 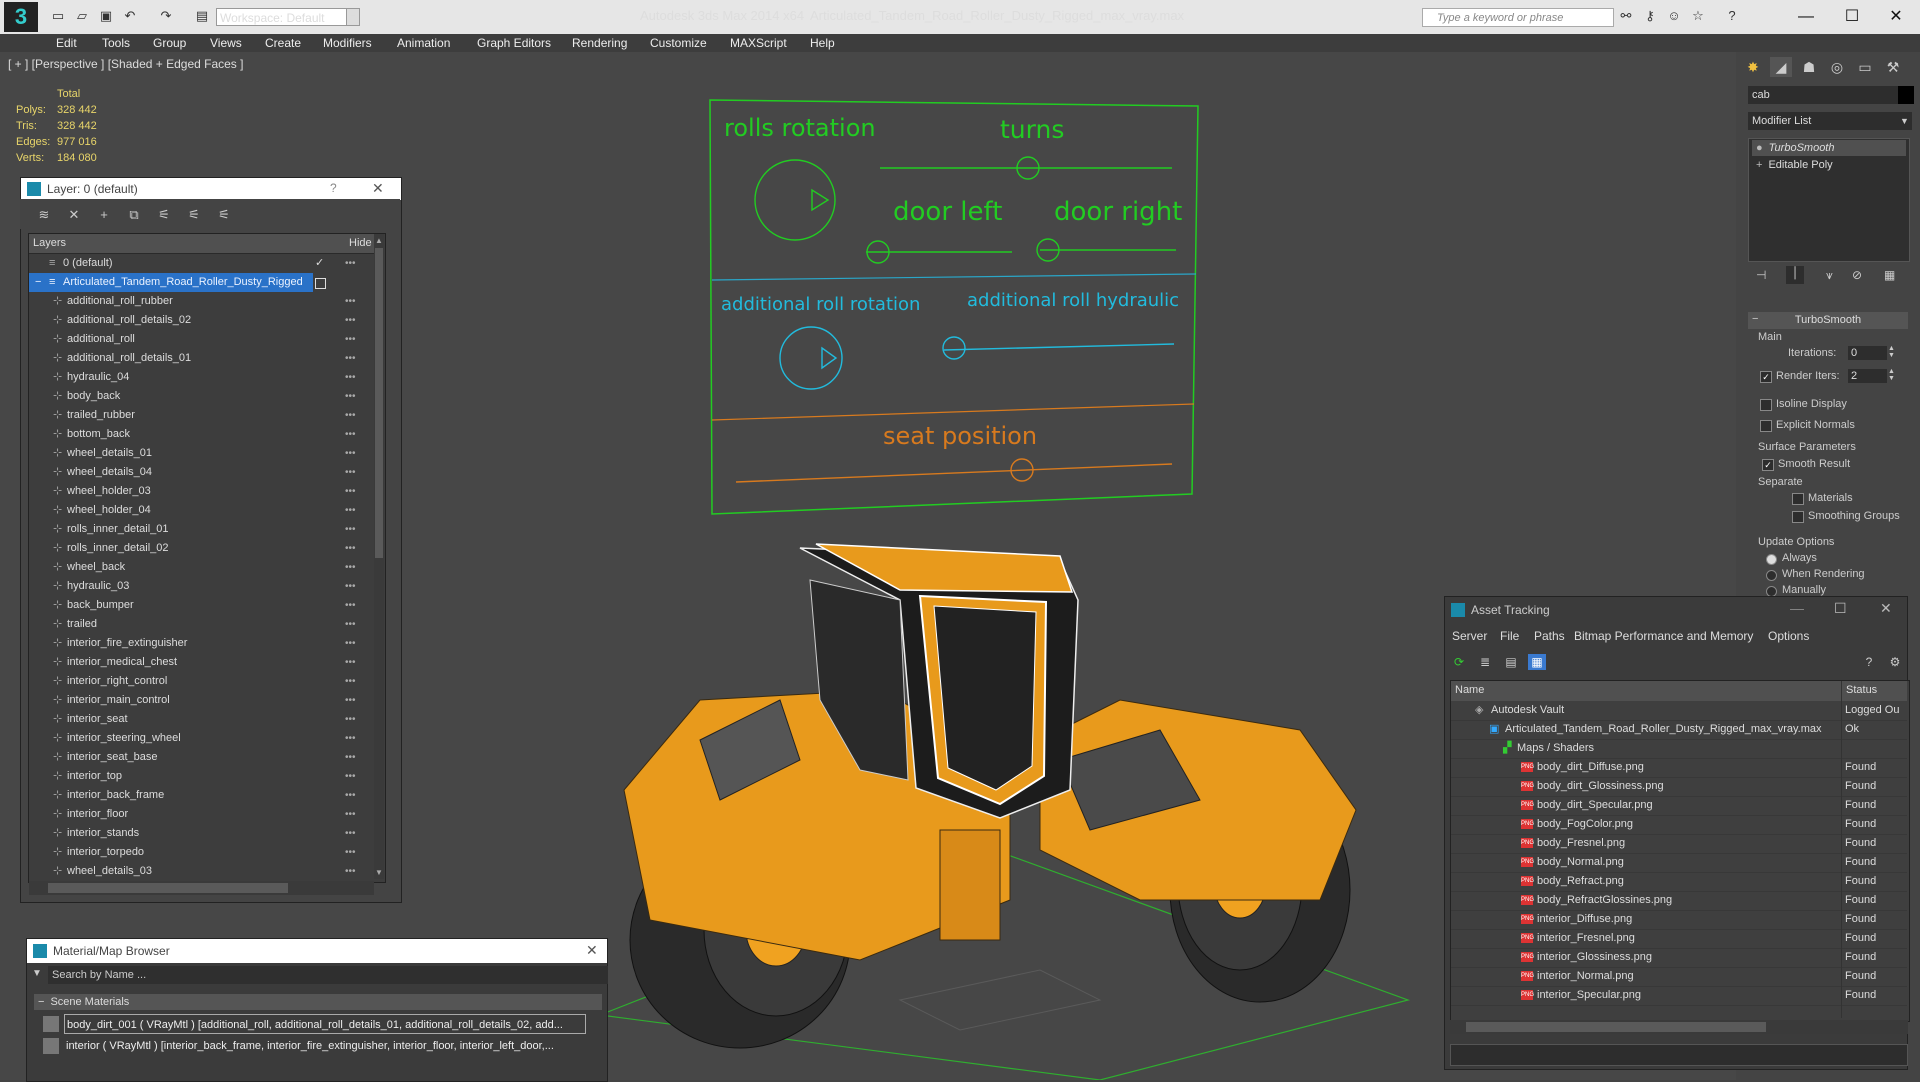 I want to click on redo-icon: ↷, so click(x=166, y=16).